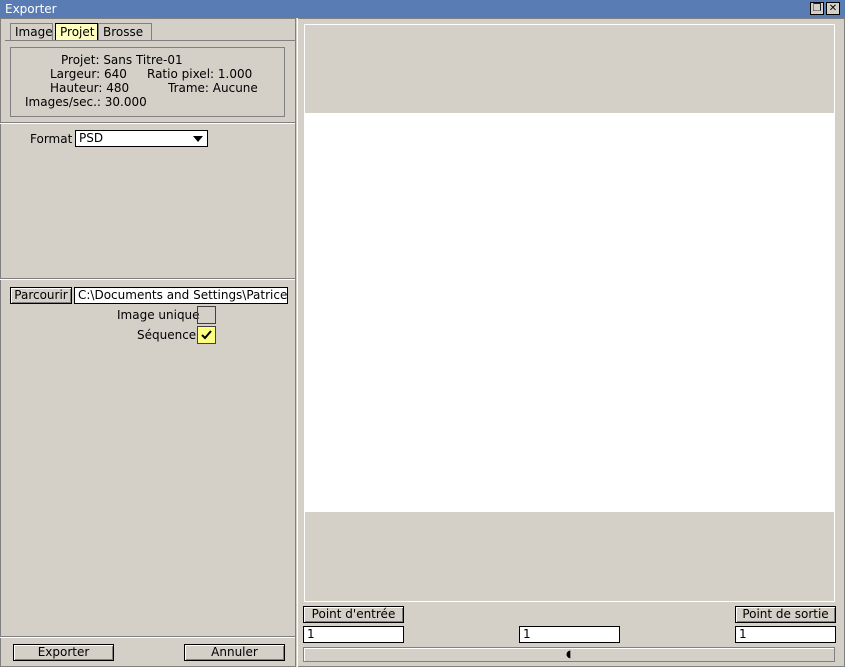 This screenshot has height=667, width=845. What do you see at coordinates (91, 138) in the screenshot?
I see `format-value: PSD` at bounding box center [91, 138].